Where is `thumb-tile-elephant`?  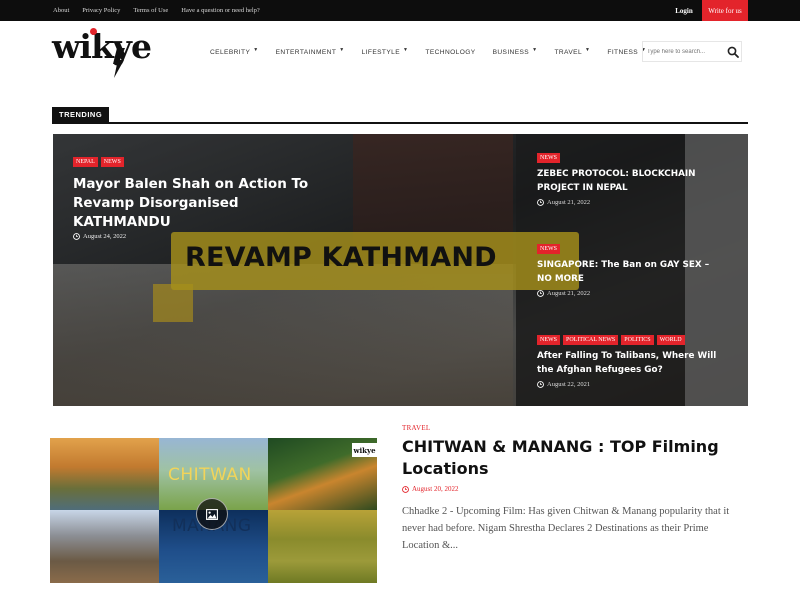
thumb-tile-elephant is located at coordinates (104, 474).